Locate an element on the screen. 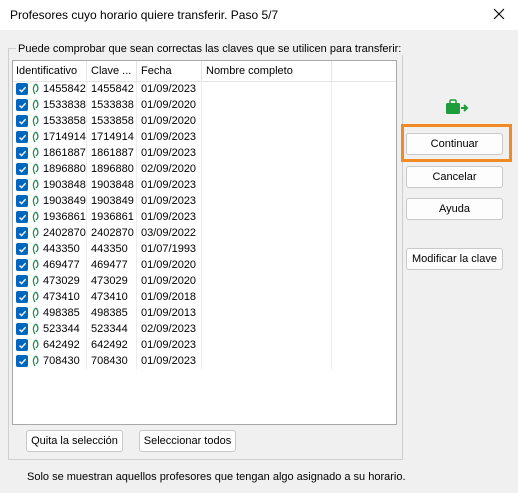 This screenshot has height=493, width=518. cell-identificativo: 1903848 is located at coordinates (50, 185).